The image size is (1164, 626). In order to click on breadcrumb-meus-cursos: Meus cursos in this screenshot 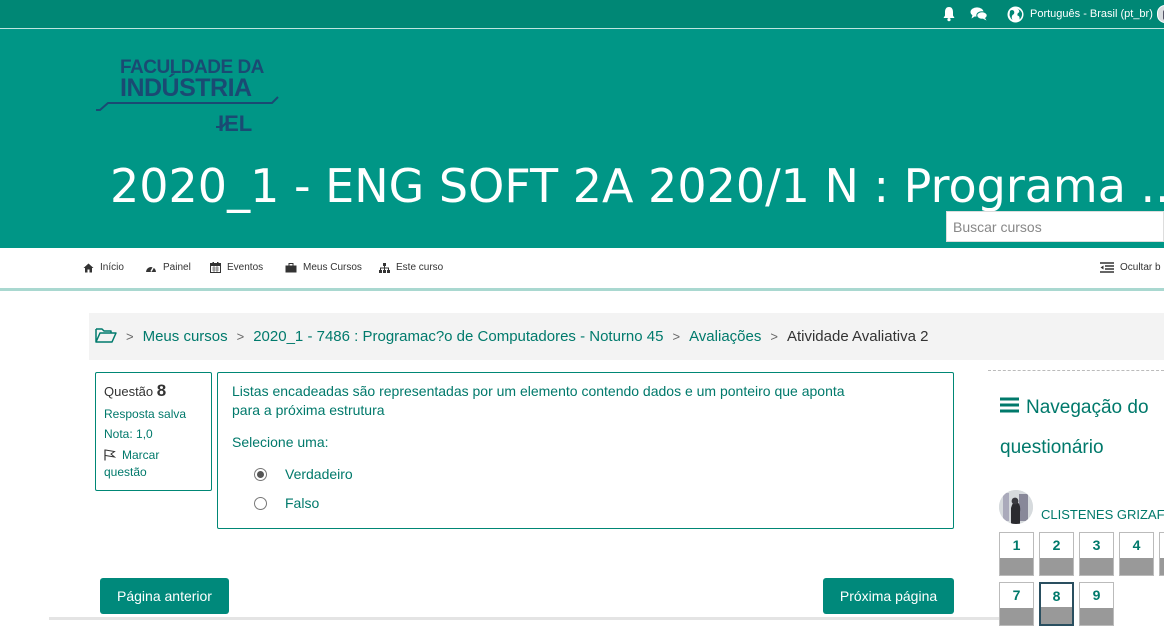, I will do `click(185, 336)`.